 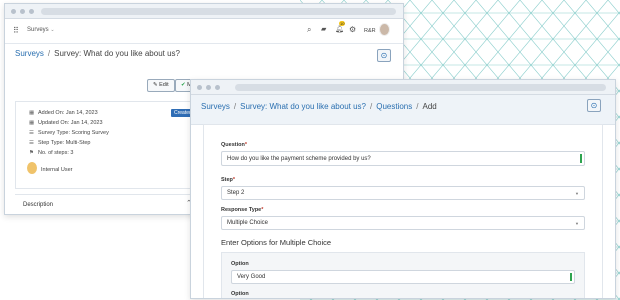 What do you see at coordinates (236, 193) in the screenshot?
I see `step-select-value: Step 2` at bounding box center [236, 193].